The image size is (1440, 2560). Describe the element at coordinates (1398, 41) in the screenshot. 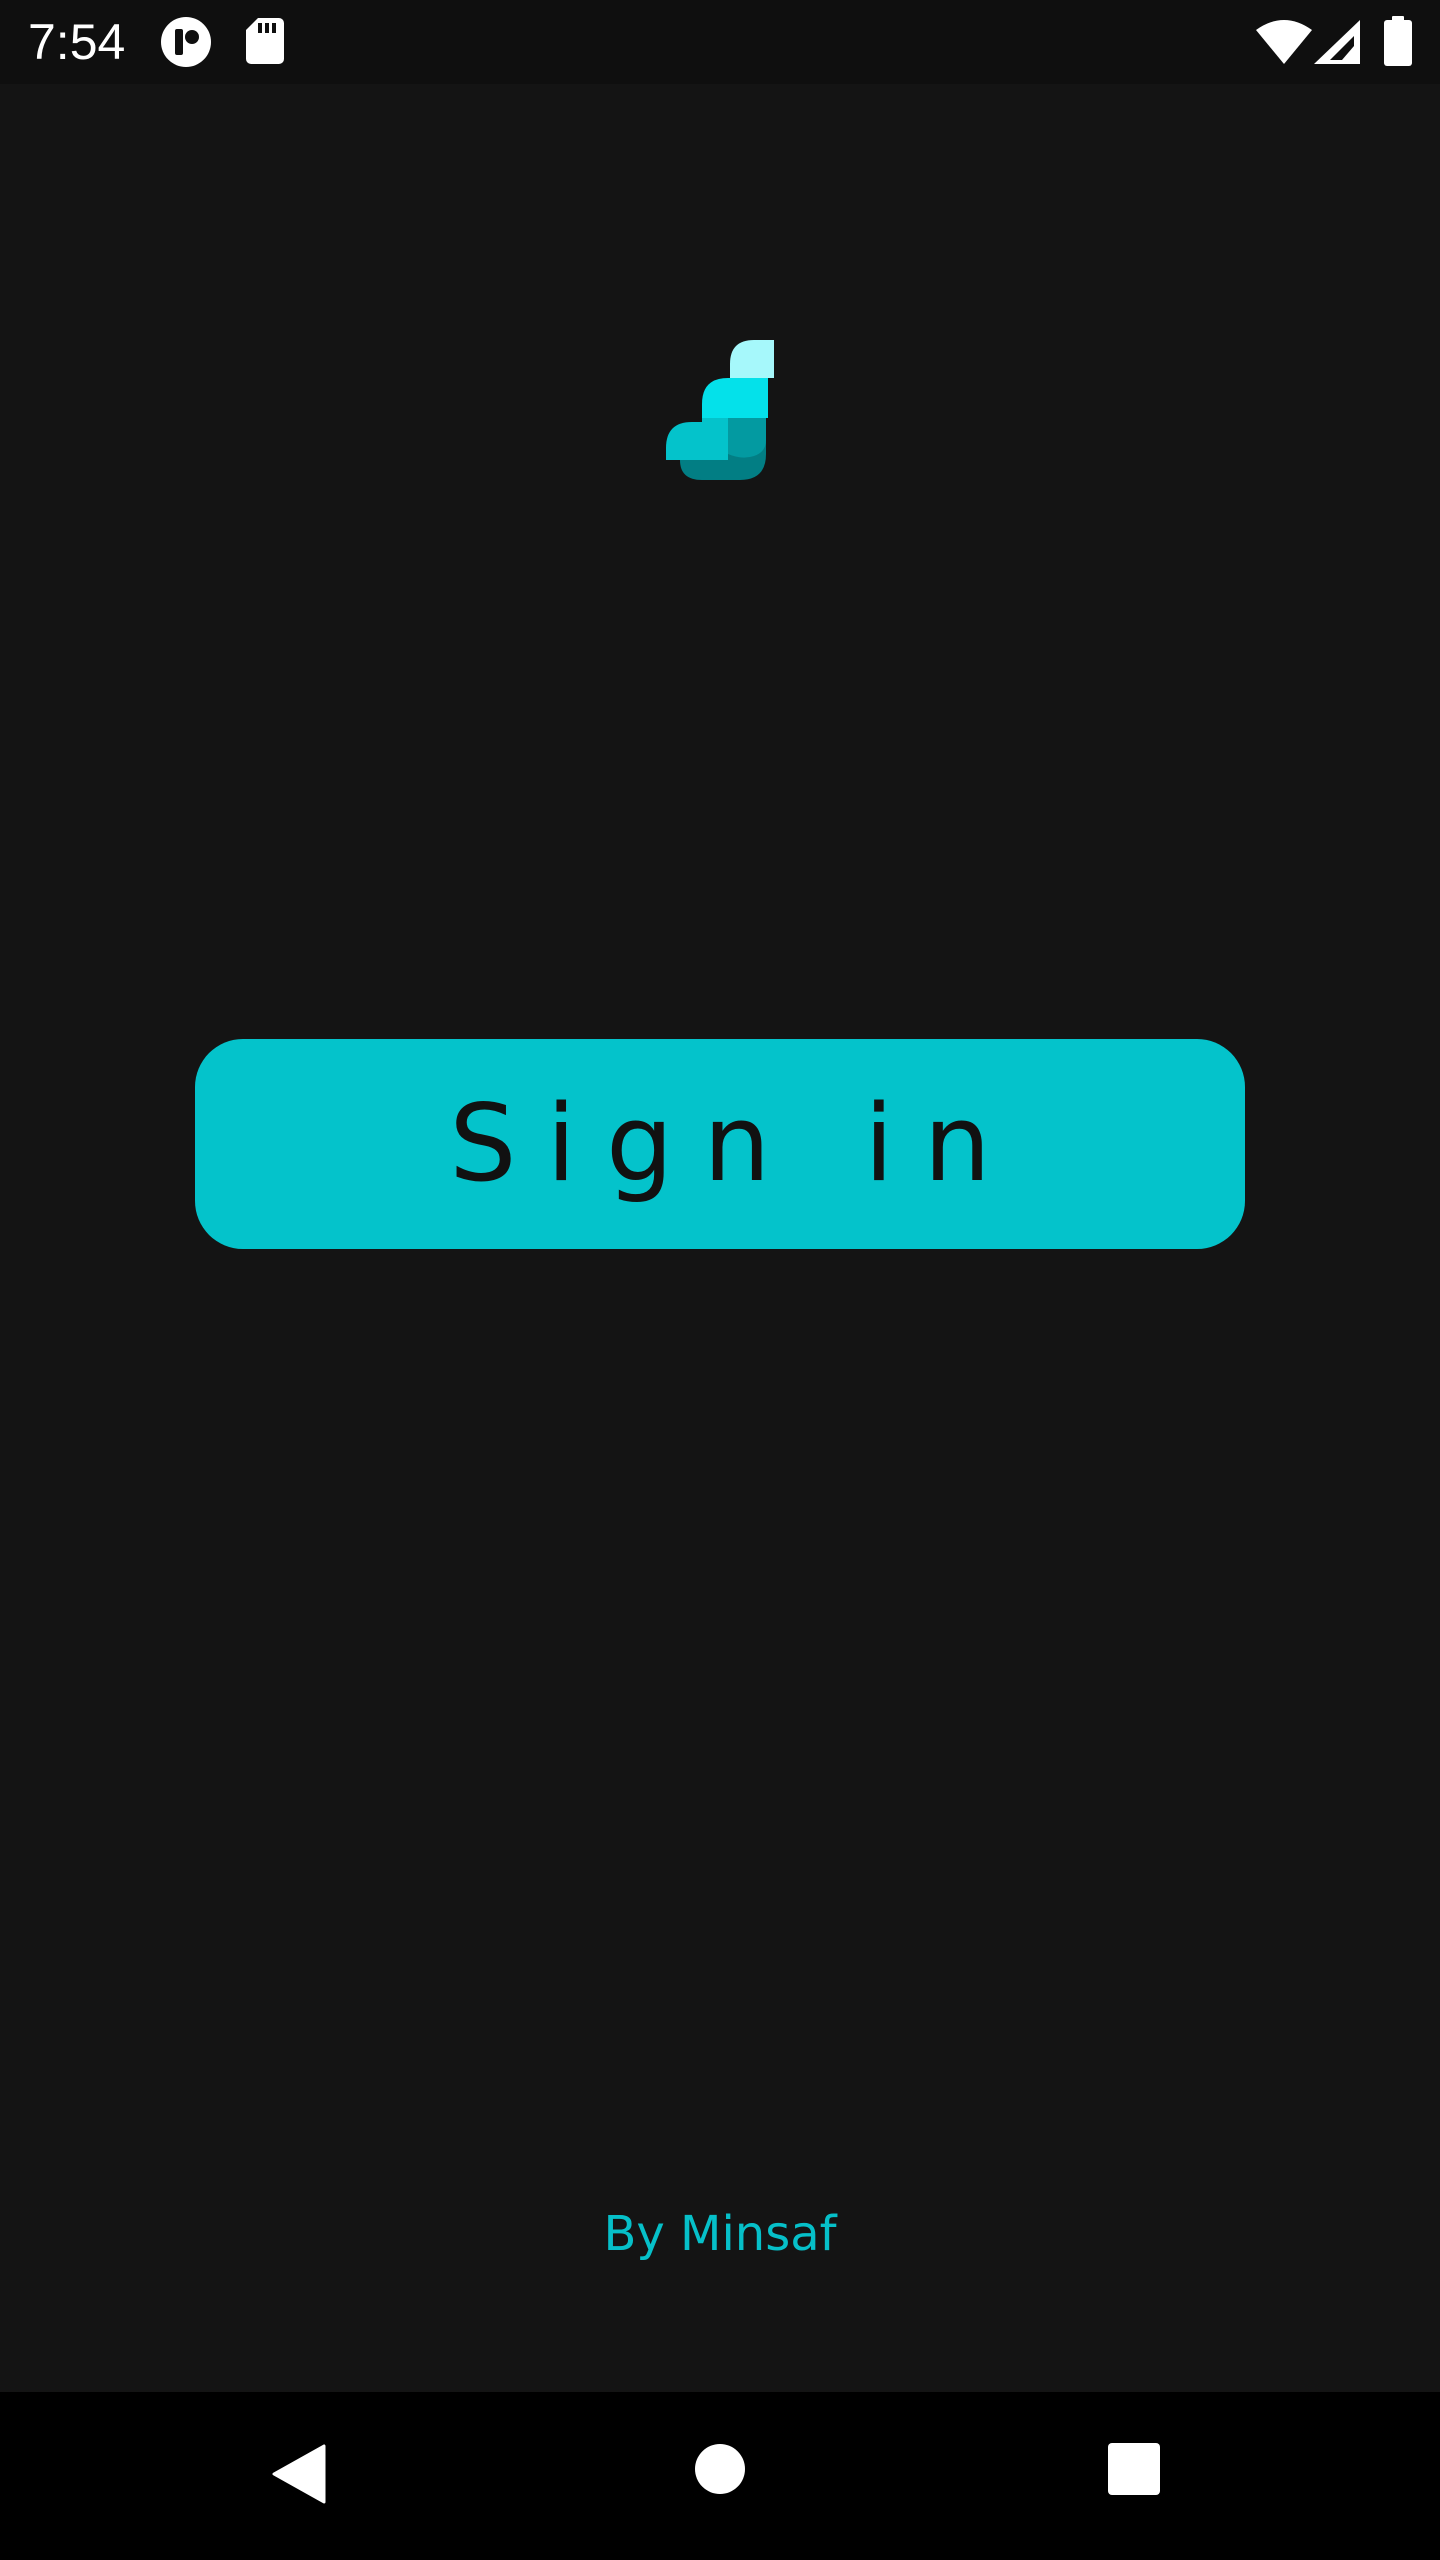

I see `battery-icon` at that location.